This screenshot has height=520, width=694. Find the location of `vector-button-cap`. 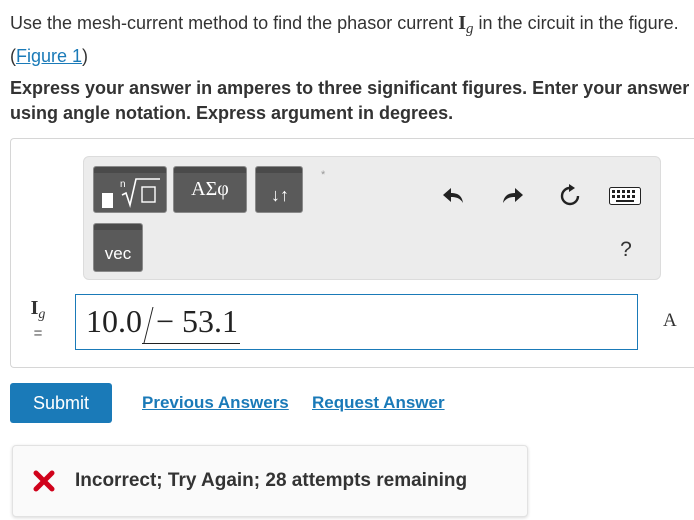

vector-button-cap is located at coordinates (118, 227).